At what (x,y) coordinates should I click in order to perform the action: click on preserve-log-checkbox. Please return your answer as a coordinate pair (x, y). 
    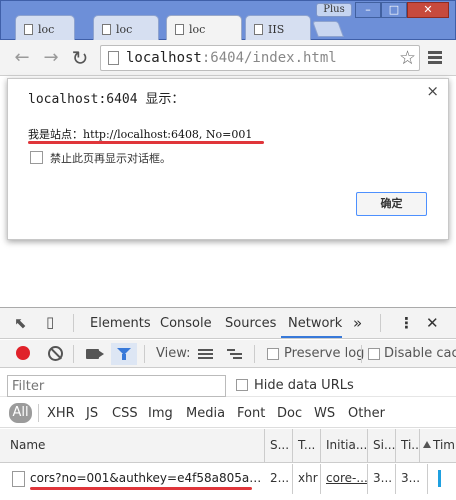
    Looking at the image, I should click on (273, 354).